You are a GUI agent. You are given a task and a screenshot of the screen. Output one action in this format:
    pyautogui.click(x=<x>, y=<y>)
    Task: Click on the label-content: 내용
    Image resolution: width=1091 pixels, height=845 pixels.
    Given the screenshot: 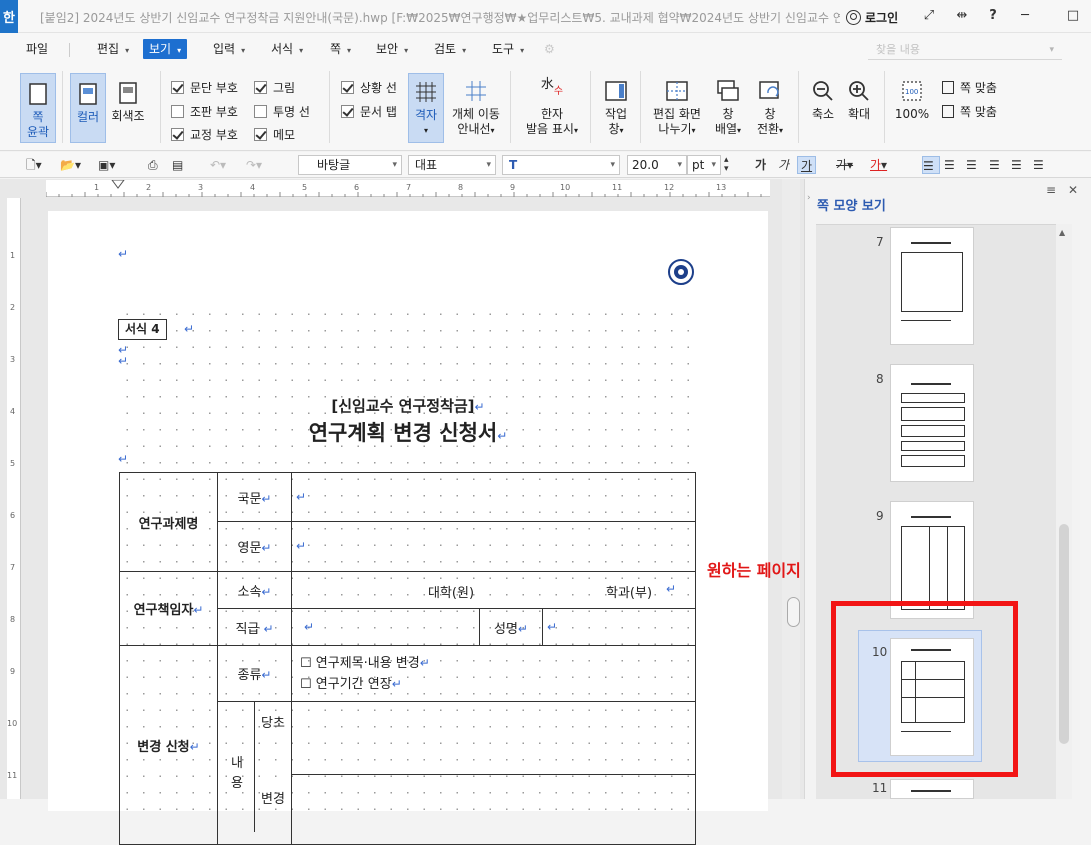 What is the action you would take?
    pyautogui.click(x=237, y=773)
    